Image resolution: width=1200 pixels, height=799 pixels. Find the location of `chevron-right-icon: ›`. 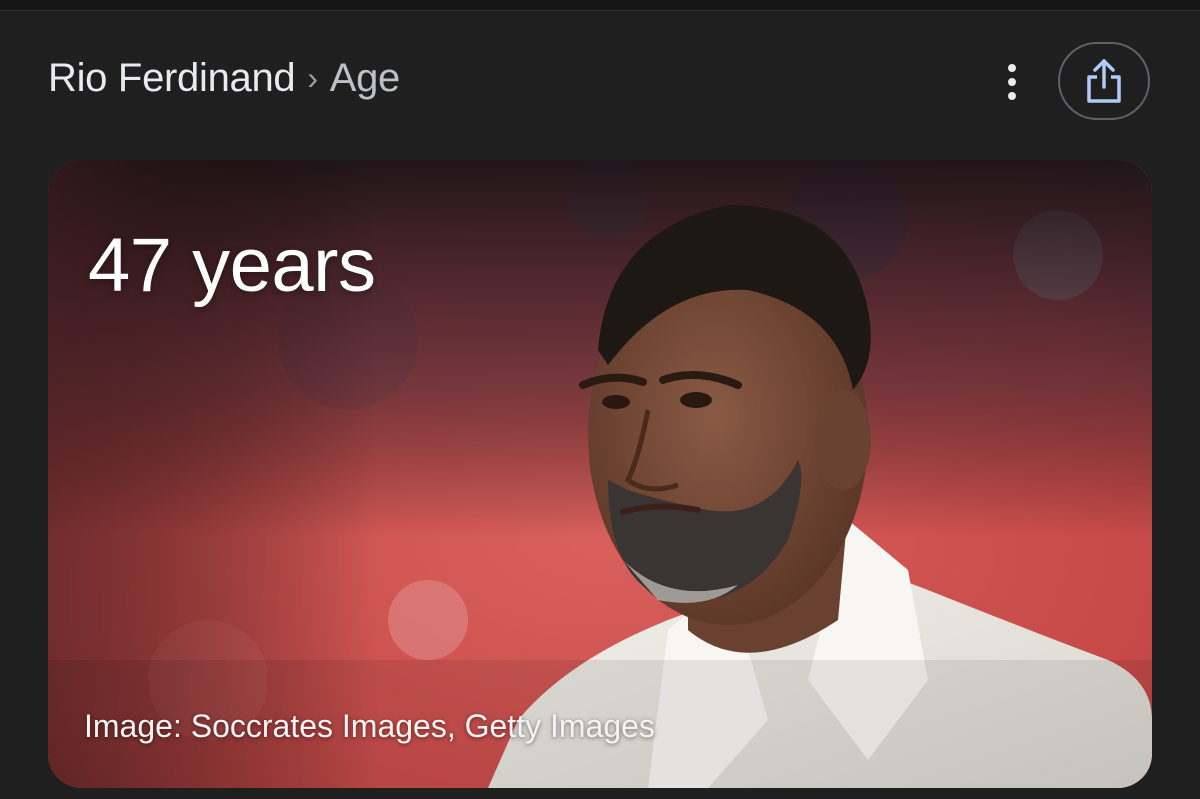

chevron-right-icon: › is located at coordinates (312, 78).